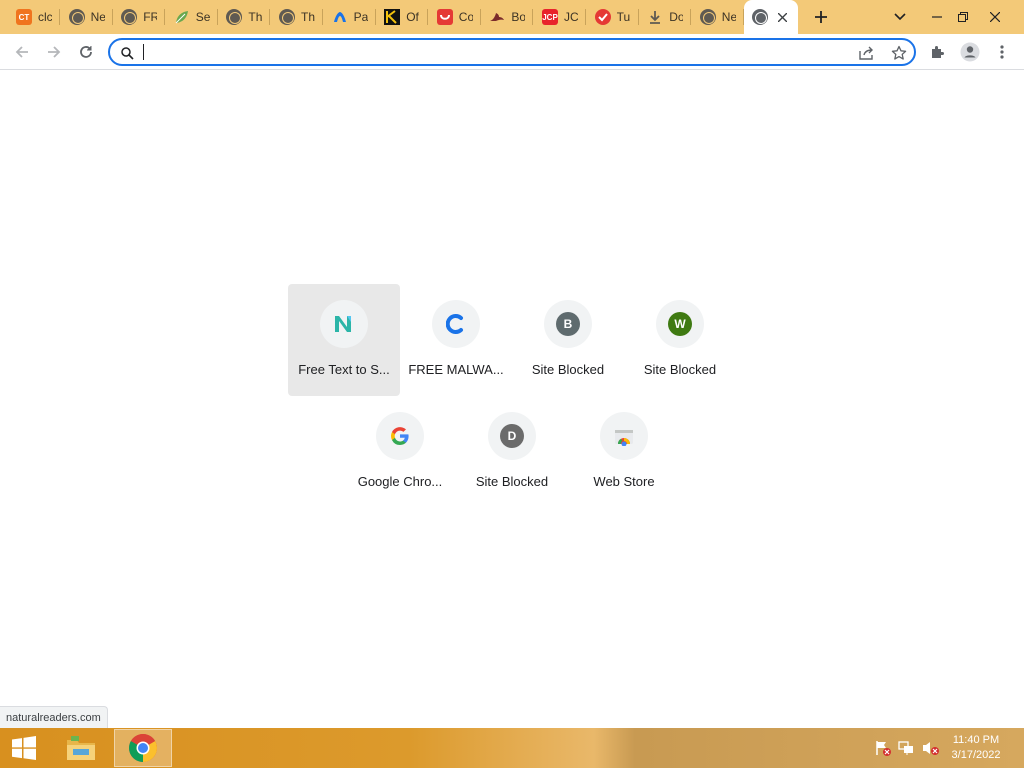 The height and width of the screenshot is (768, 1024). I want to click on restore-button, so click(963, 17).